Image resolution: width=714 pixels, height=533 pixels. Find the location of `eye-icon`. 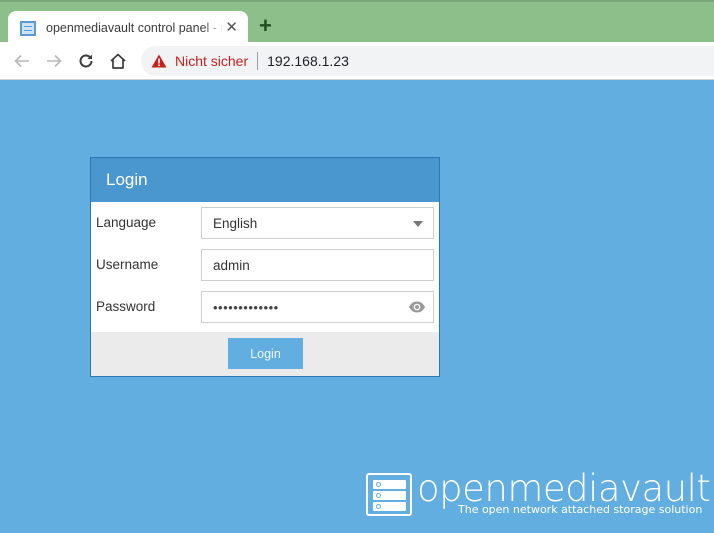

eye-icon is located at coordinates (417, 307).